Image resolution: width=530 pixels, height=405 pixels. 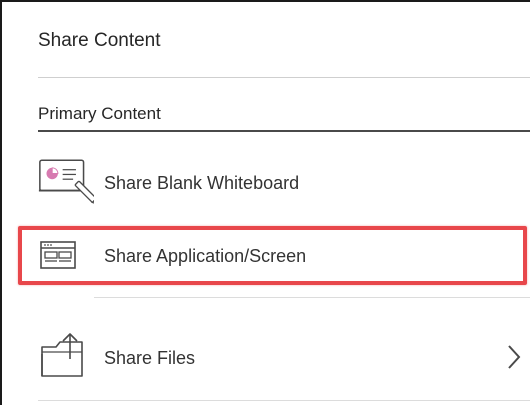 I want to click on panel-top-border, so click(x=266, y=1).